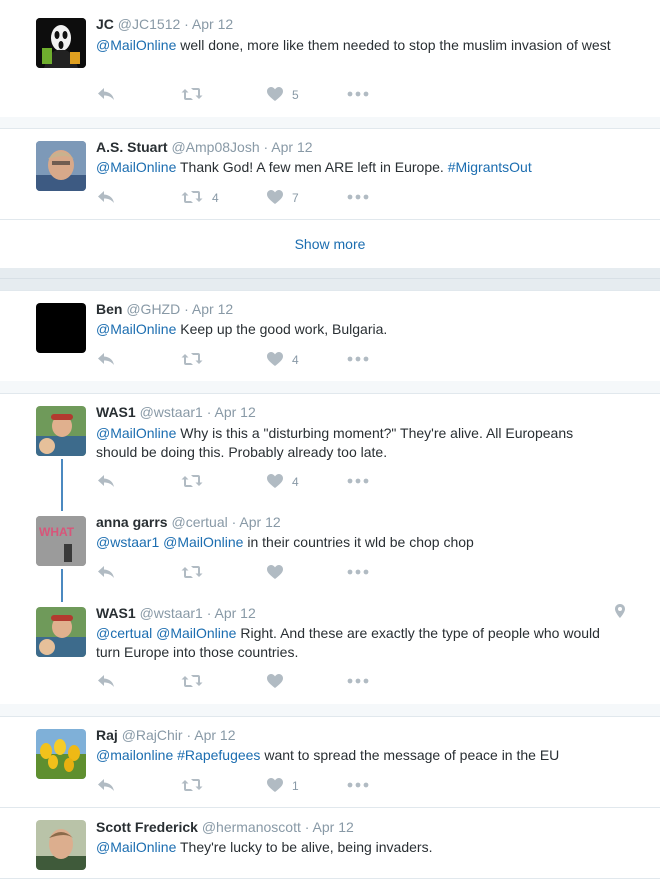  What do you see at coordinates (295, 95) in the screenshot?
I see `like-count: 5` at bounding box center [295, 95].